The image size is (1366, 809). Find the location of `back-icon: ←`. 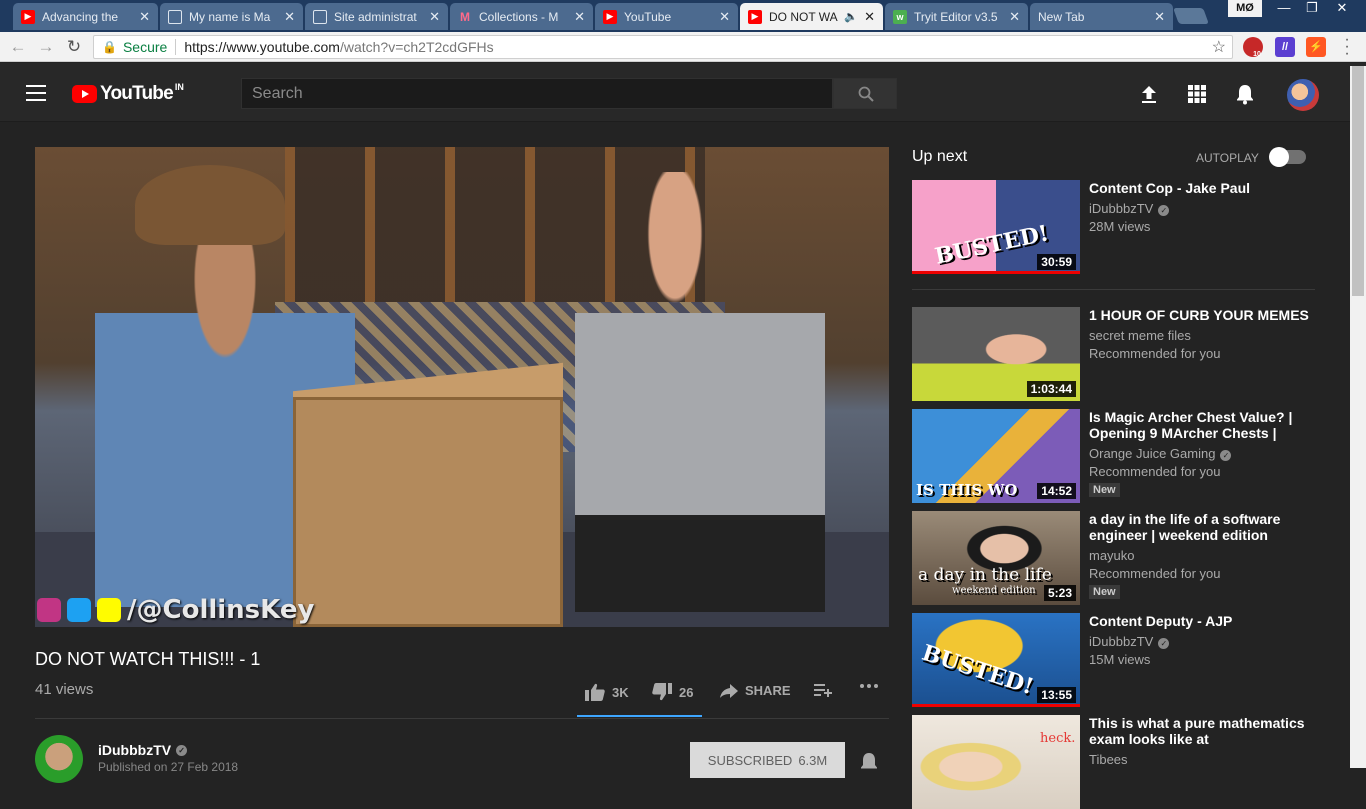

back-icon: ← is located at coordinates (18, 47).